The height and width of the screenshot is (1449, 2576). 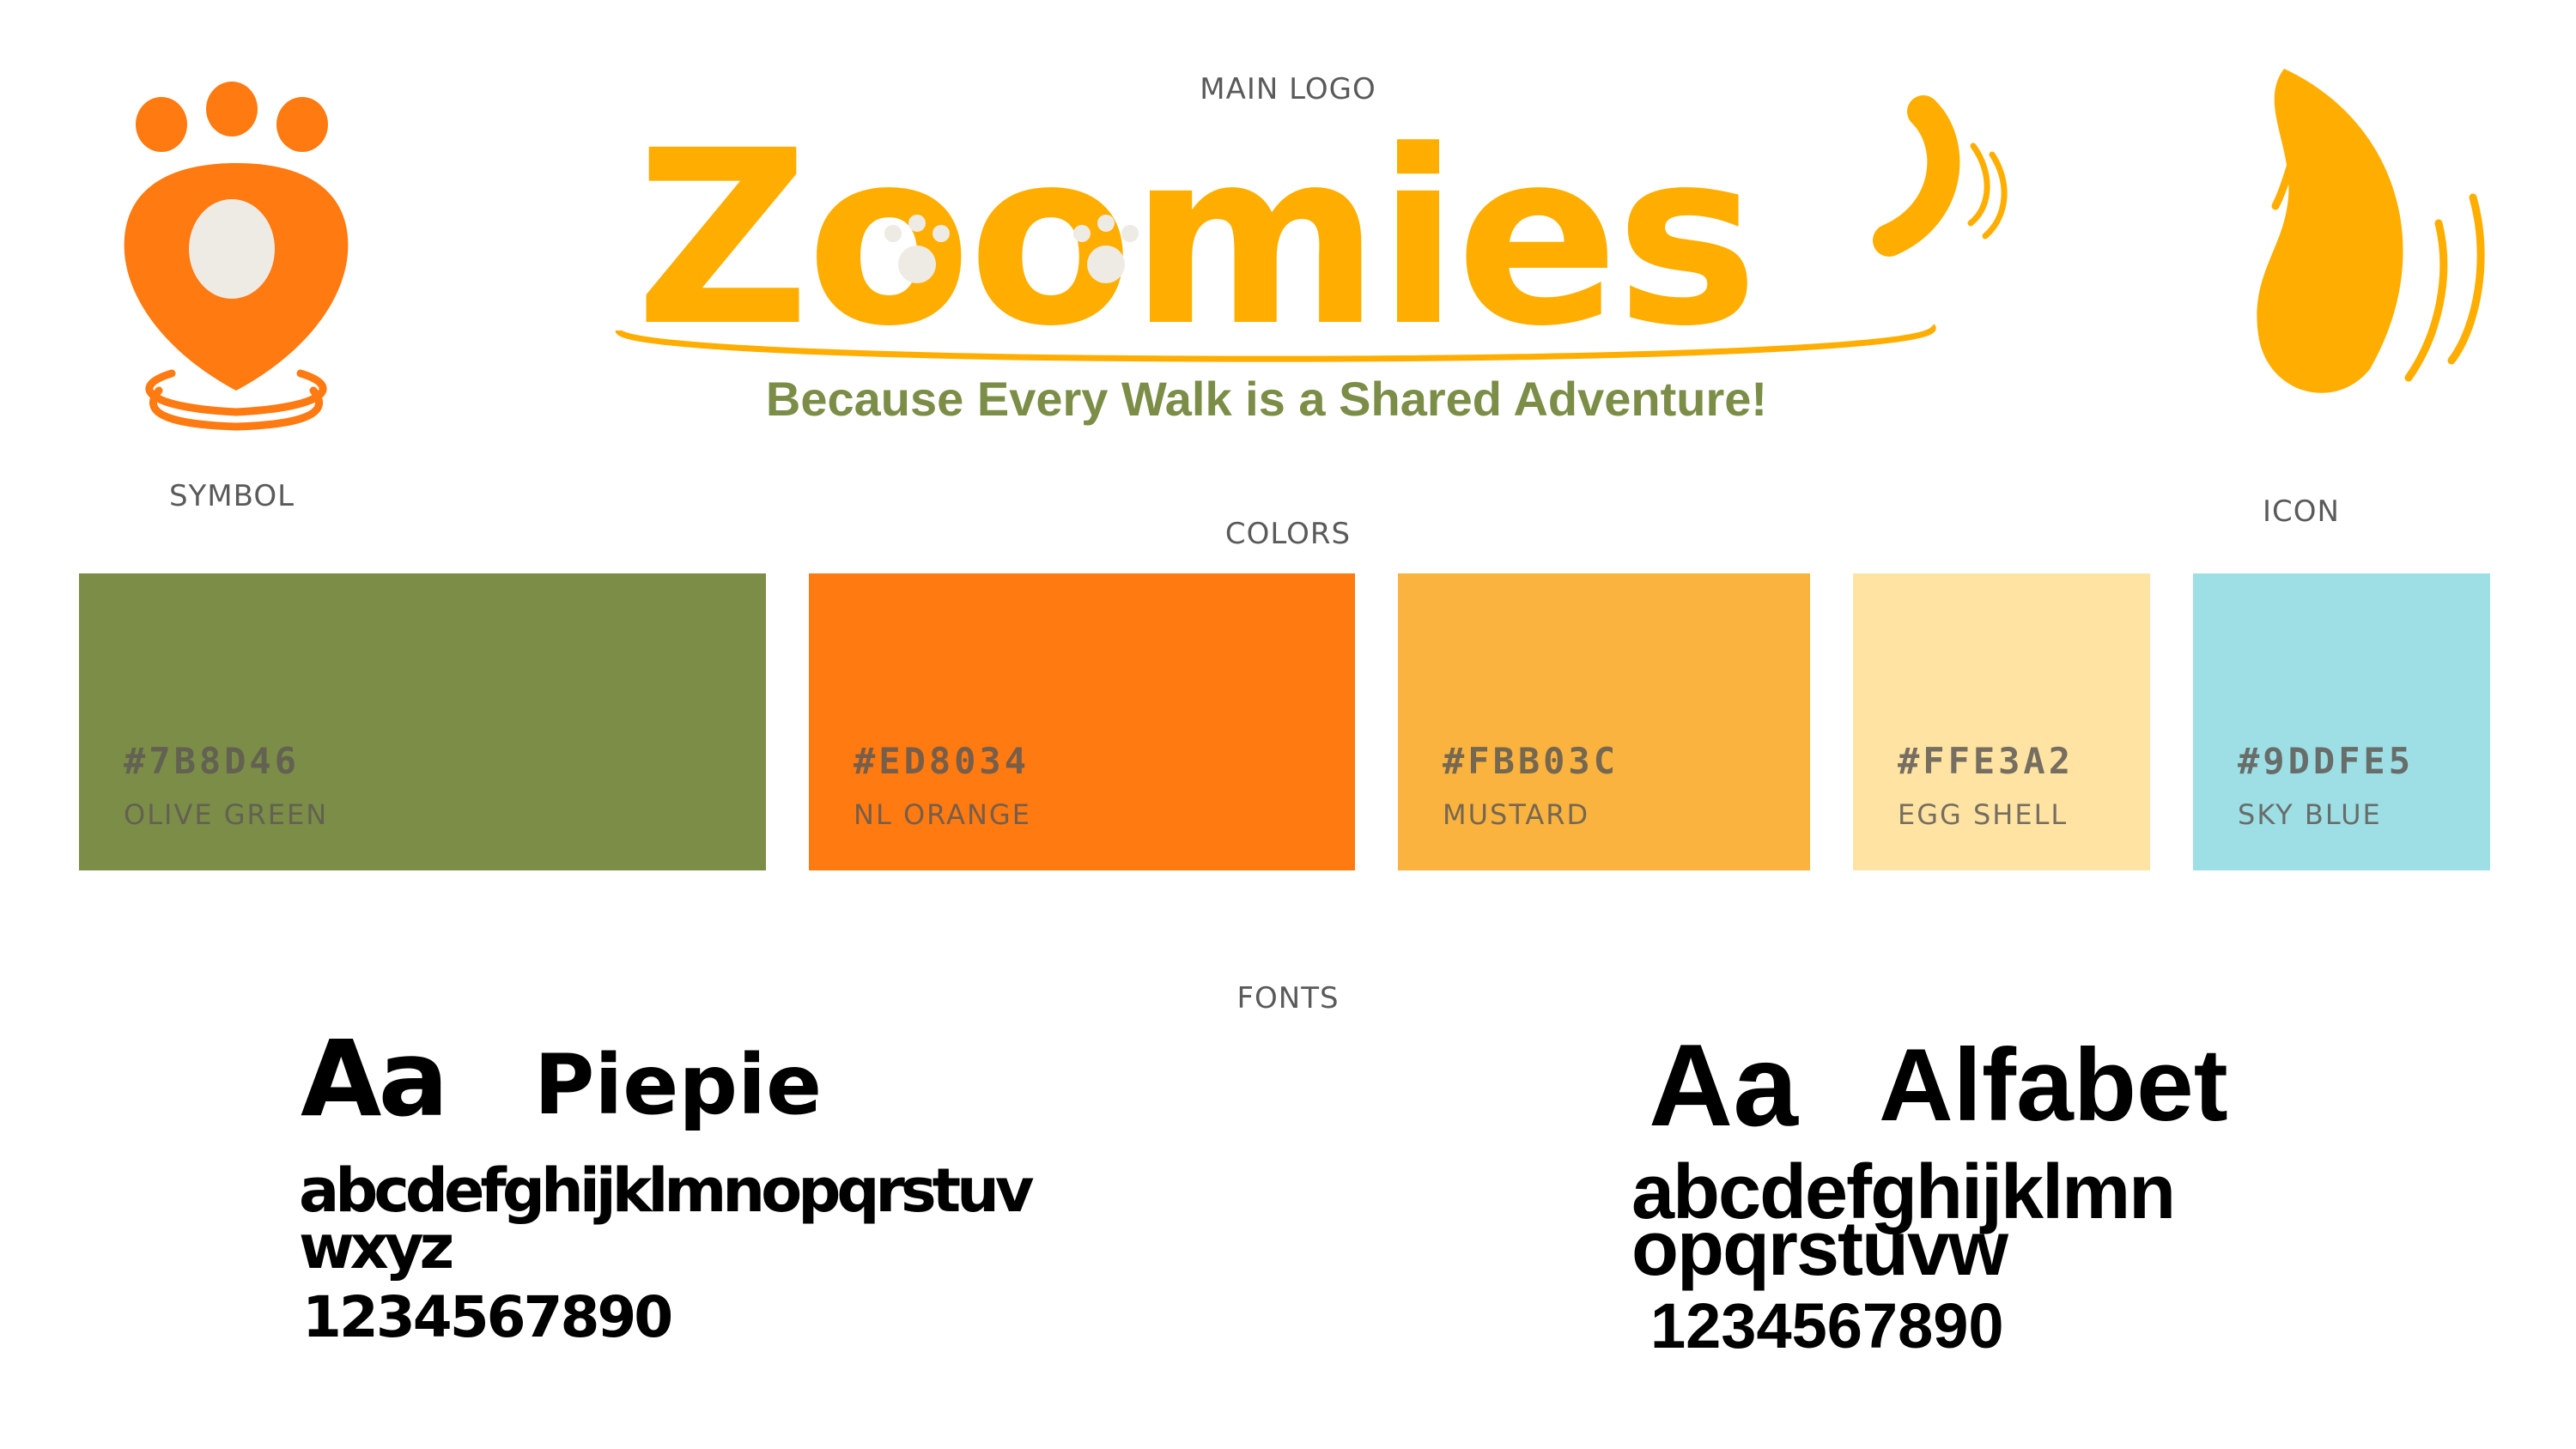 What do you see at coordinates (422, 721) in the screenshot?
I see `color-swatch-olive-green: #7B8D46 OLIVE GREEN` at bounding box center [422, 721].